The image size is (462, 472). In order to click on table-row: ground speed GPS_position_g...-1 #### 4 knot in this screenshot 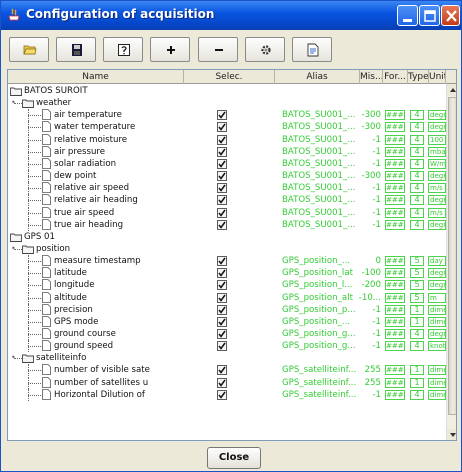, I will do `click(227, 346)`.